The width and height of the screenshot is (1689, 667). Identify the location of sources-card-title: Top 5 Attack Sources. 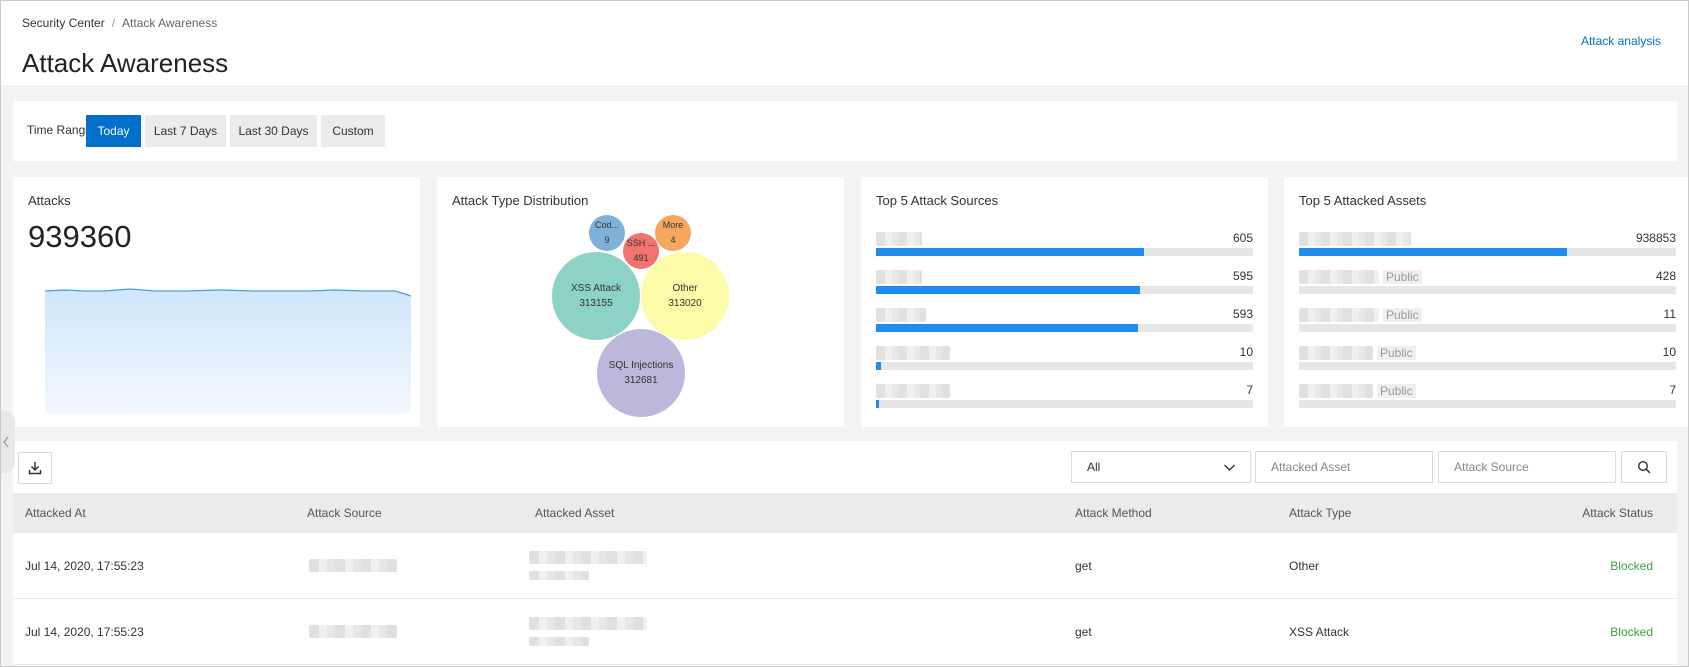
(937, 200).